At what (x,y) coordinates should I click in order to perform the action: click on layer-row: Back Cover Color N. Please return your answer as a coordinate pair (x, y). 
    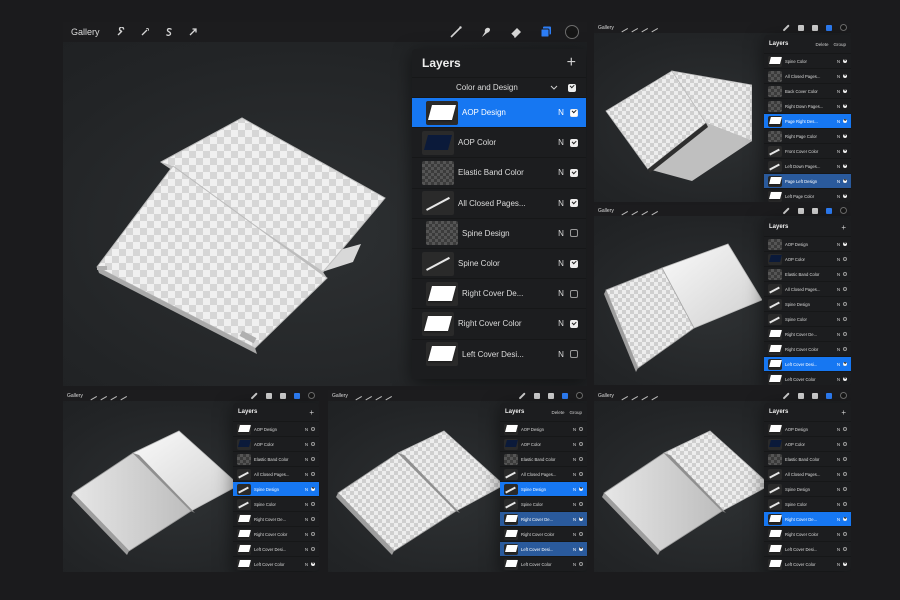
    Looking at the image, I should click on (807, 90).